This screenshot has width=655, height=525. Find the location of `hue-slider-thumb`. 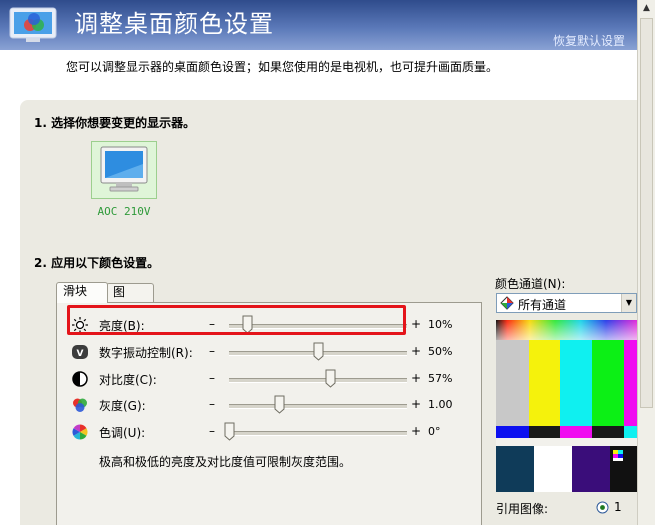

hue-slider-thumb is located at coordinates (229, 431).